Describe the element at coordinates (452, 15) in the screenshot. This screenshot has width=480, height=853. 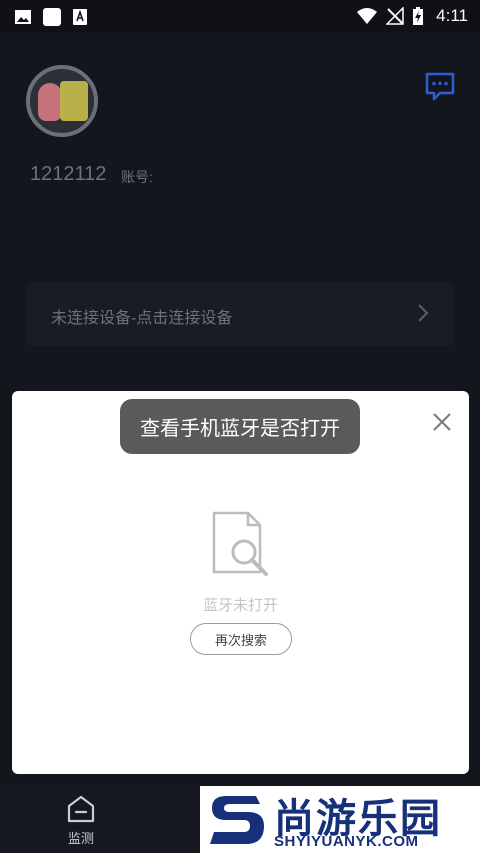
I see `clock: 4:11` at that location.